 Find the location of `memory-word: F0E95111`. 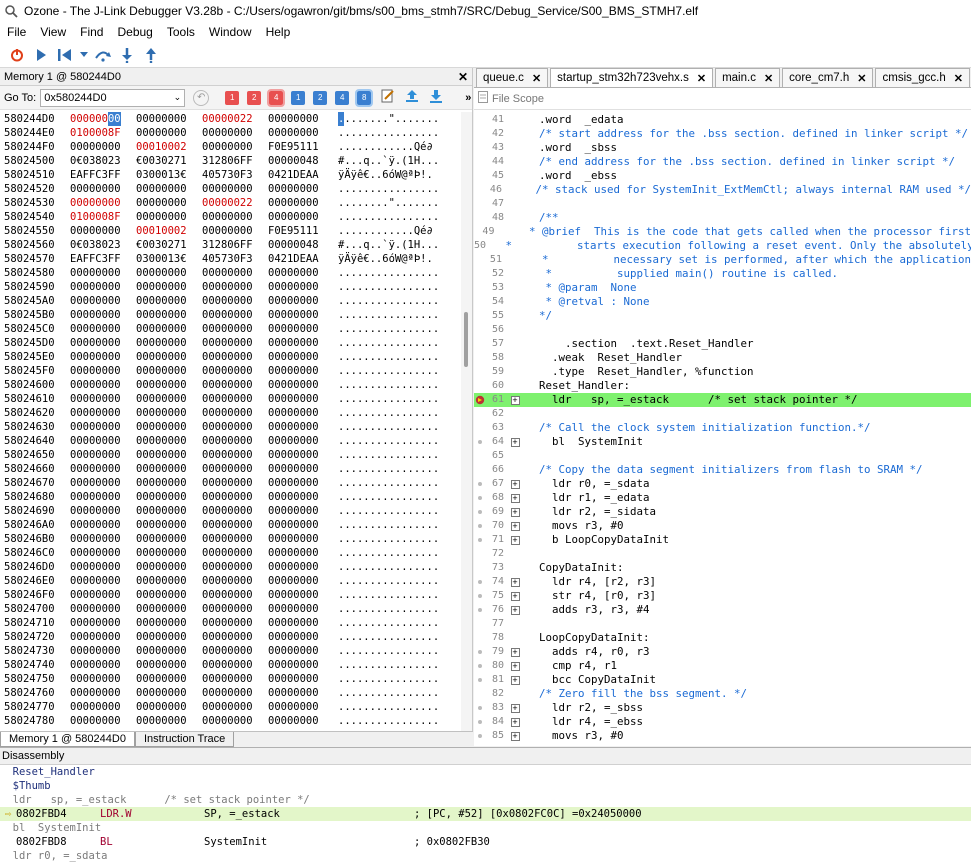

memory-word: F0E95111 is located at coordinates (301, 231).